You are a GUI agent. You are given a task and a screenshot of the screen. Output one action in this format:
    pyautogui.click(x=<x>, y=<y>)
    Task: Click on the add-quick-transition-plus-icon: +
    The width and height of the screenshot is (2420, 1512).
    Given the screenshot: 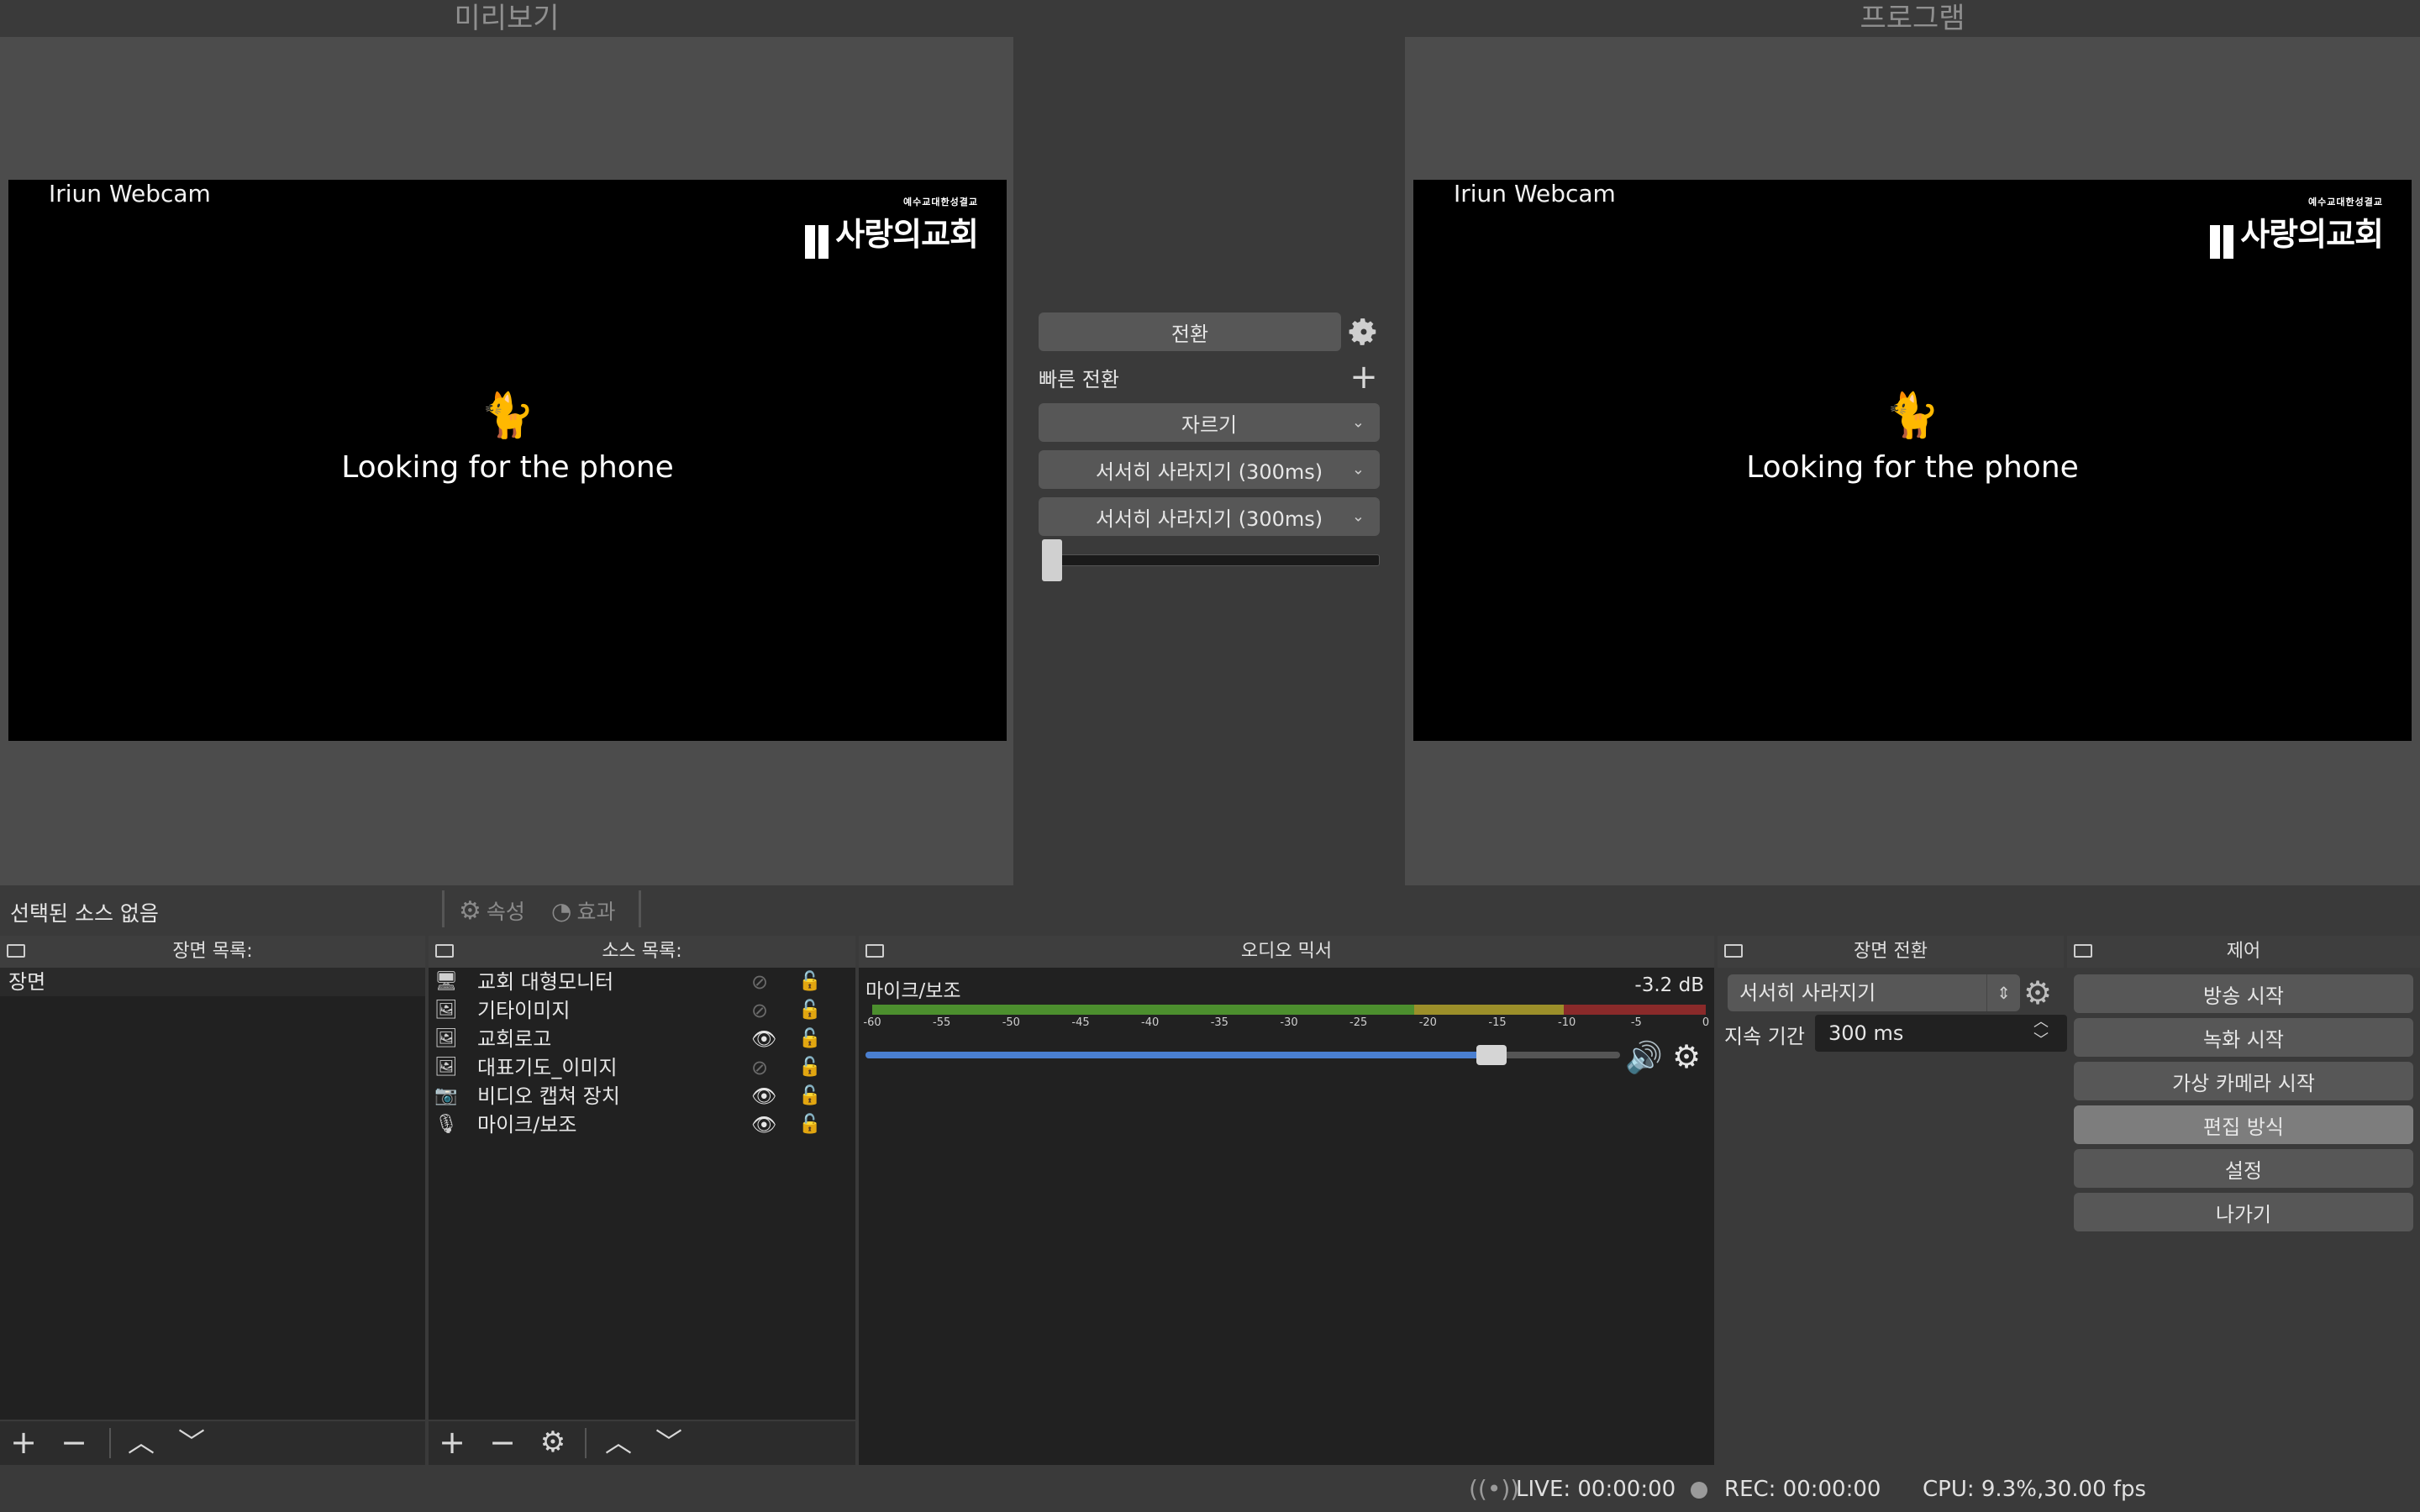 What is the action you would take?
    pyautogui.click(x=1364, y=377)
    